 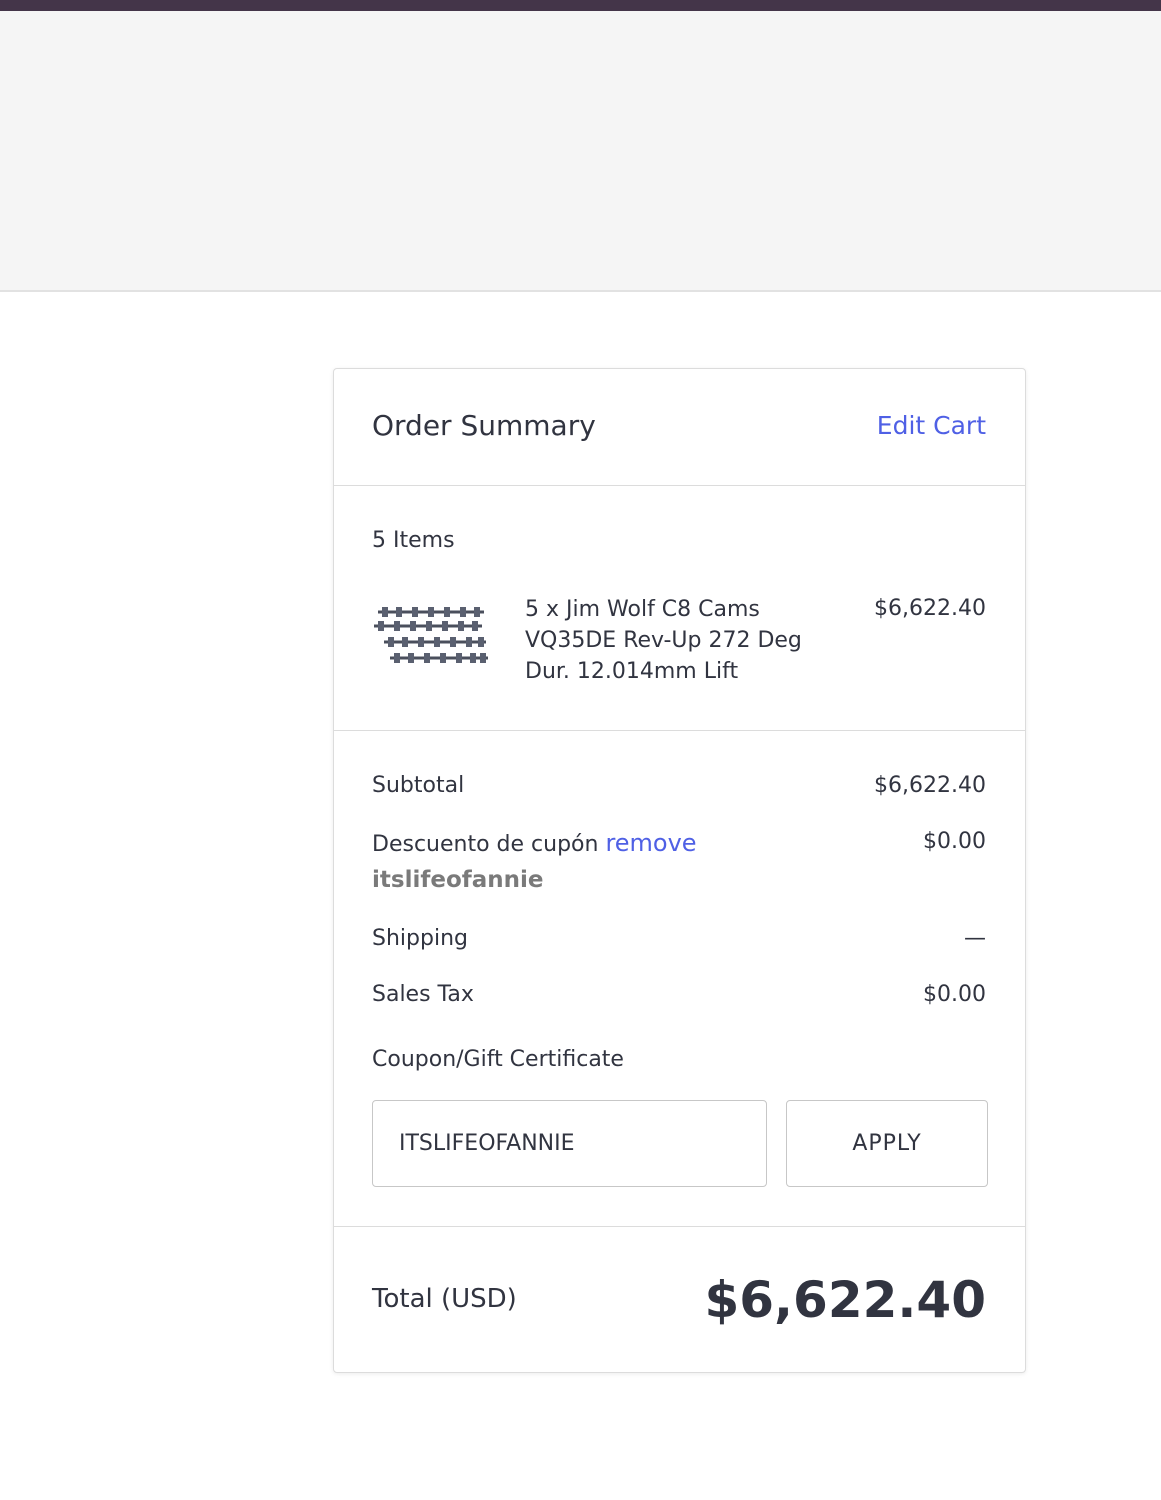 What do you see at coordinates (679, 427) in the screenshot?
I see `order-summary-header: Order Summary Edit Cart` at bounding box center [679, 427].